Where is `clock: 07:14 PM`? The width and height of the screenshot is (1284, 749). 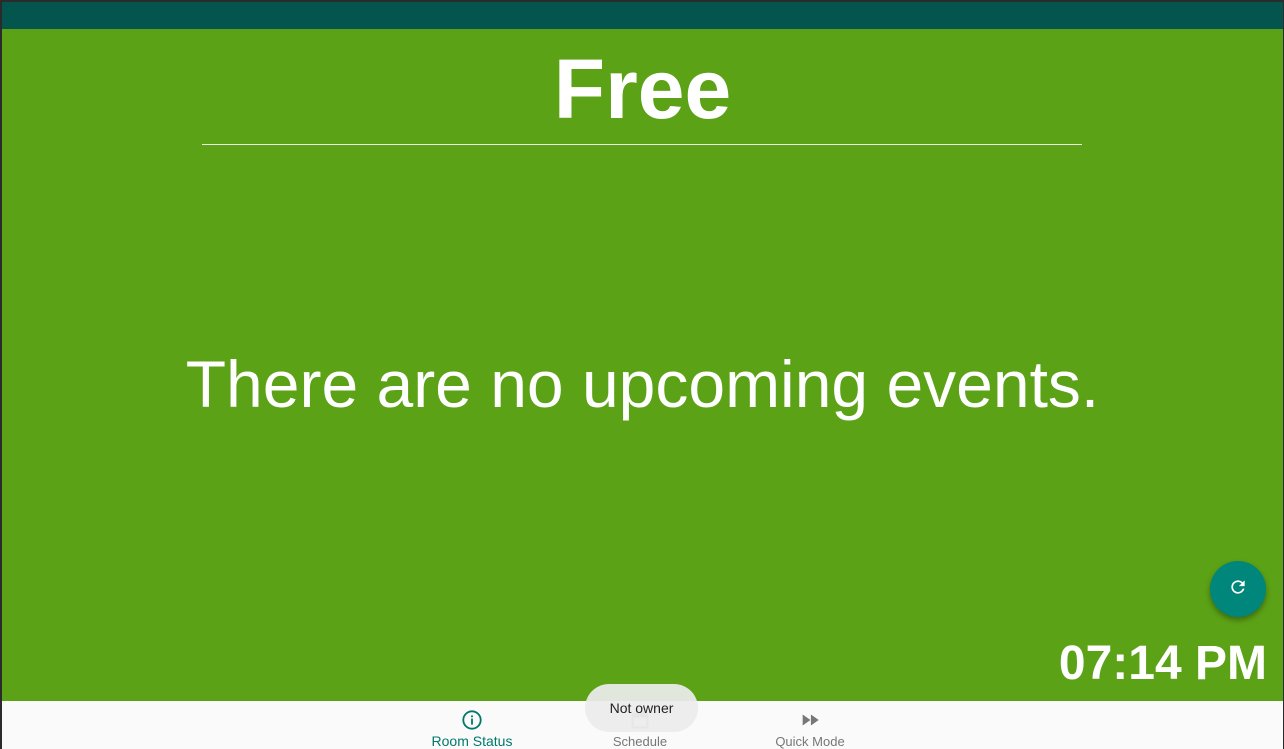 clock: 07:14 PM is located at coordinates (1162, 663).